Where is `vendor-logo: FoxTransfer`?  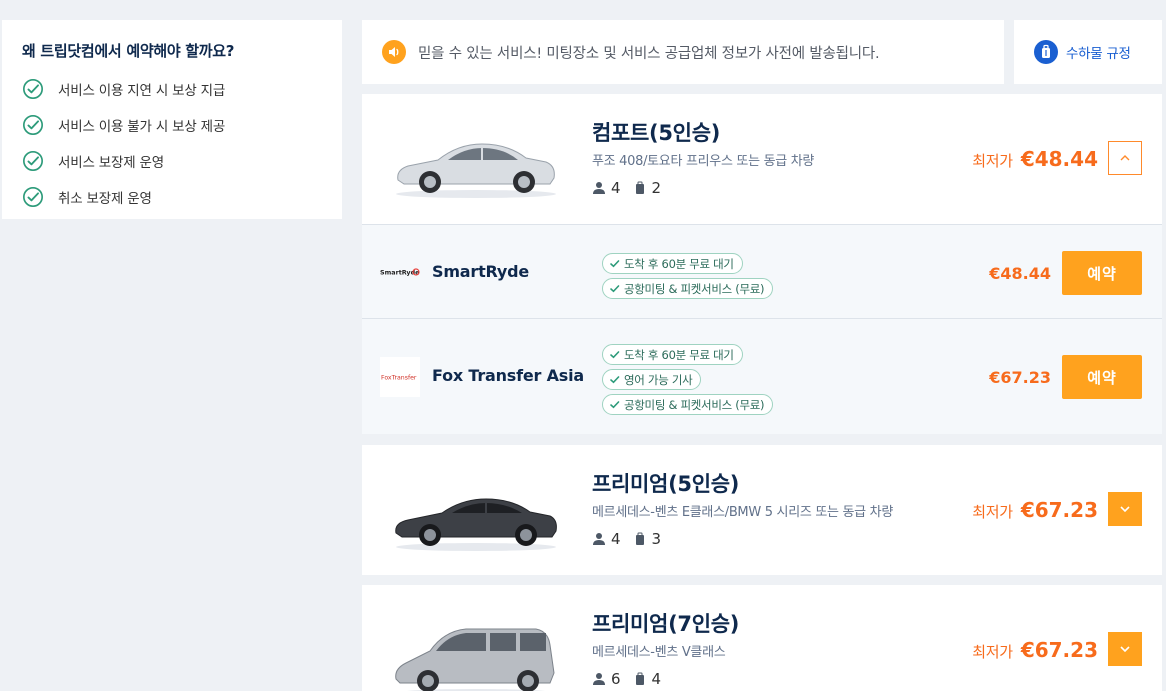
vendor-logo: FoxTransfer is located at coordinates (400, 377).